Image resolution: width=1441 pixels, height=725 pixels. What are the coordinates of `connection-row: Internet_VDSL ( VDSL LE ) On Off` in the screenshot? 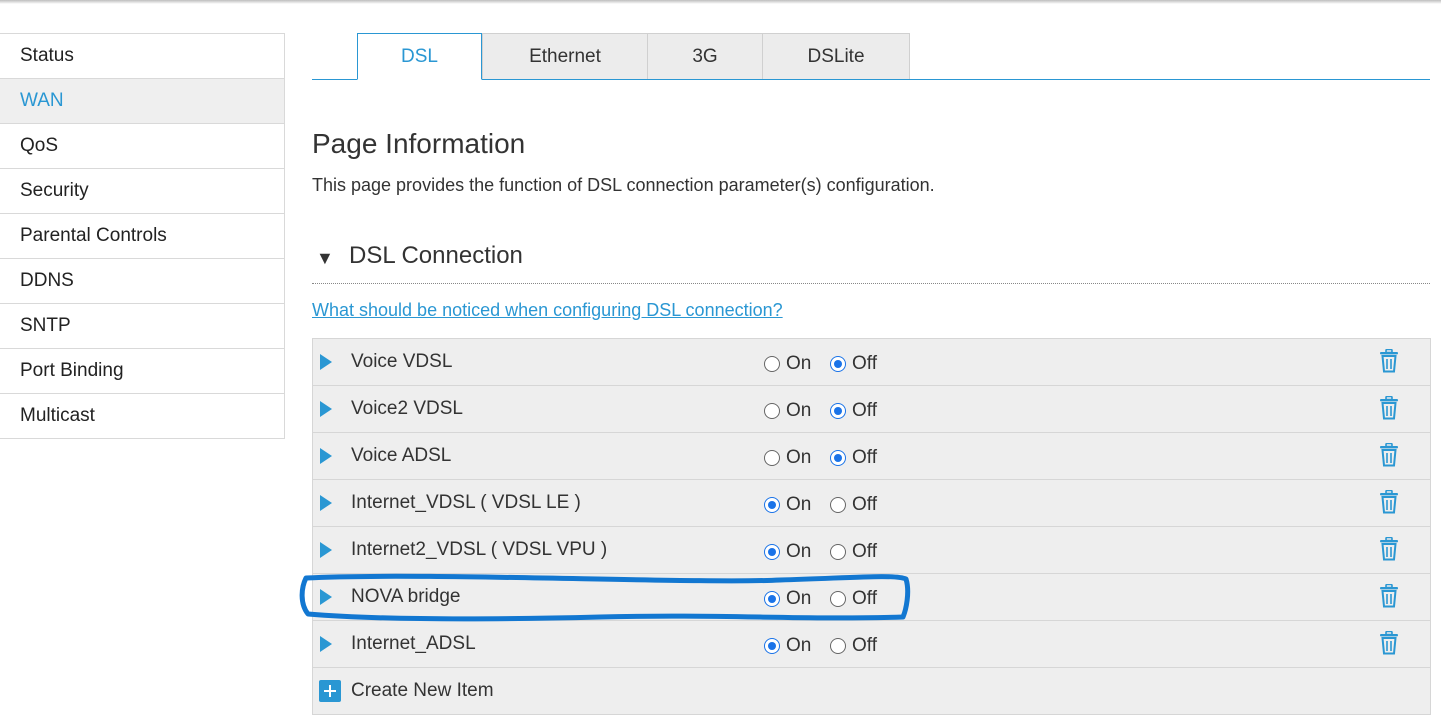 It's located at (871, 503).